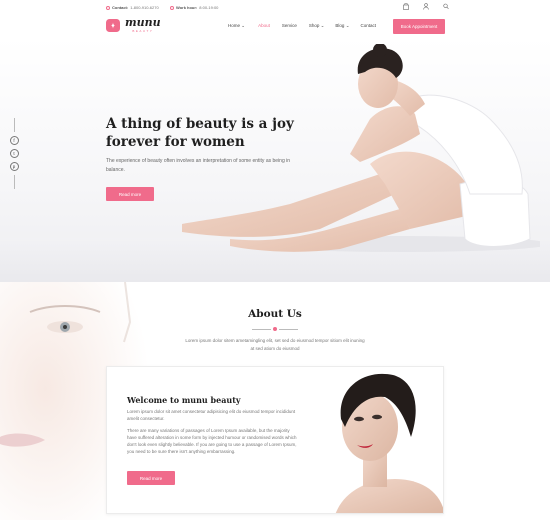 The width and height of the screenshot is (550, 520). What do you see at coordinates (184, 400) in the screenshot?
I see `welcome-title: Welcome to munu beauty` at bounding box center [184, 400].